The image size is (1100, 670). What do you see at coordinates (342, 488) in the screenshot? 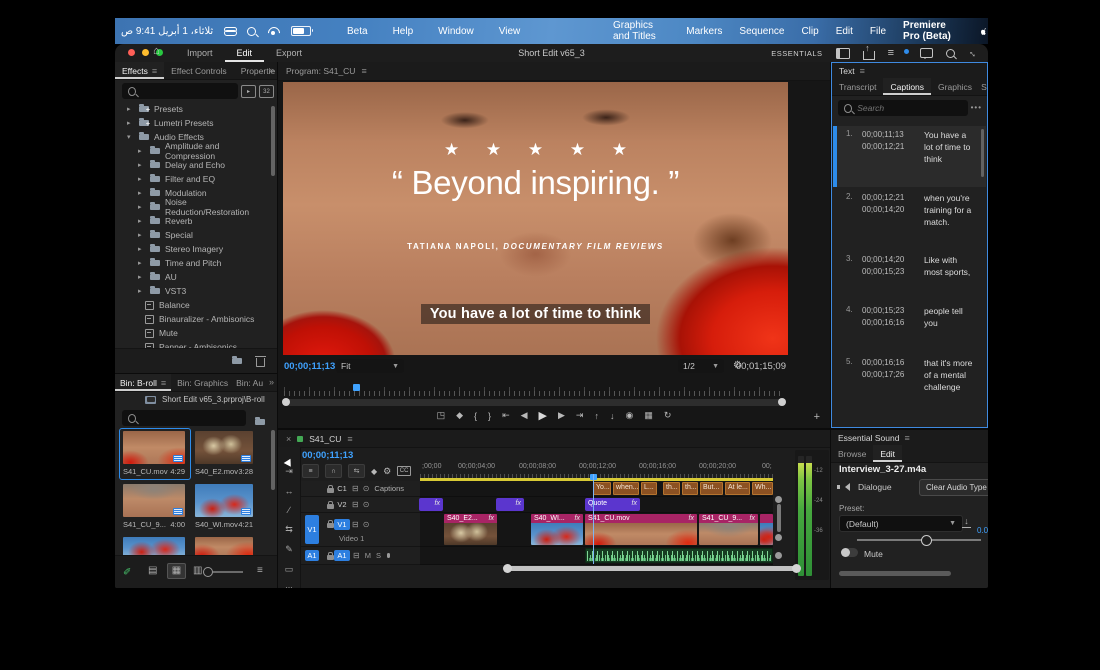
I see `track-name: C1` at bounding box center [342, 488].